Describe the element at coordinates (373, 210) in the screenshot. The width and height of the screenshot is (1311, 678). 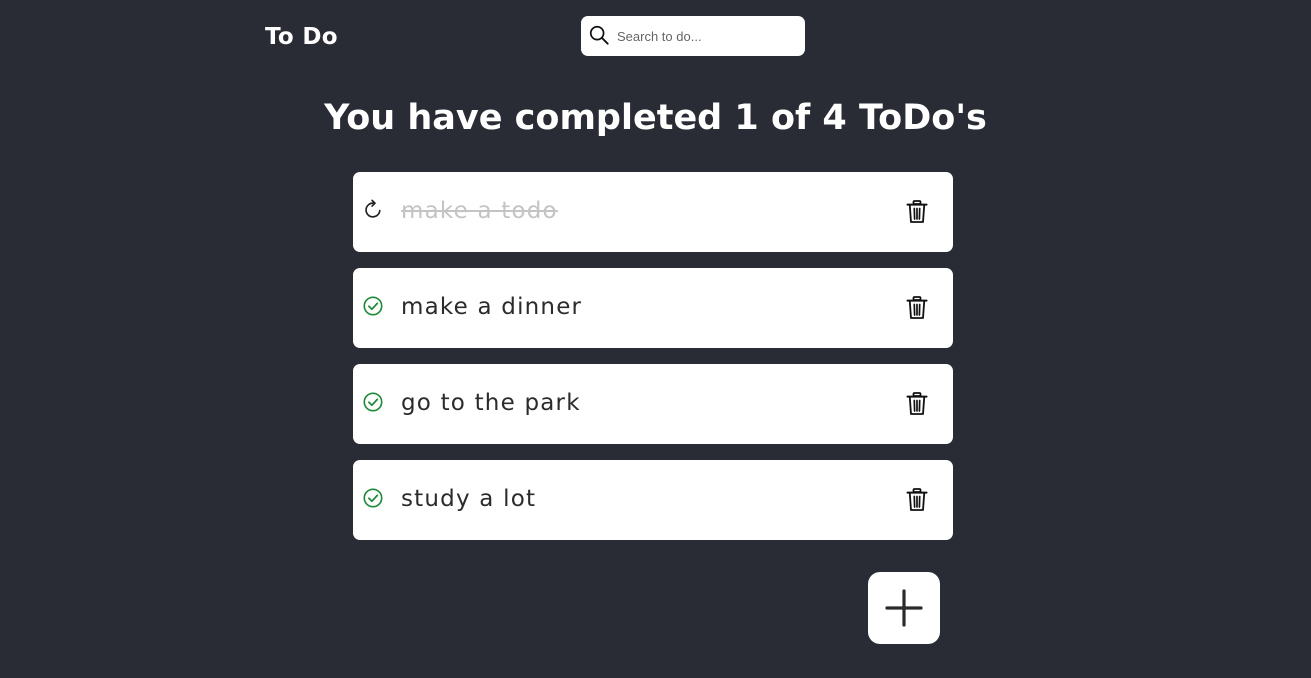
I see `undo-icon` at that location.